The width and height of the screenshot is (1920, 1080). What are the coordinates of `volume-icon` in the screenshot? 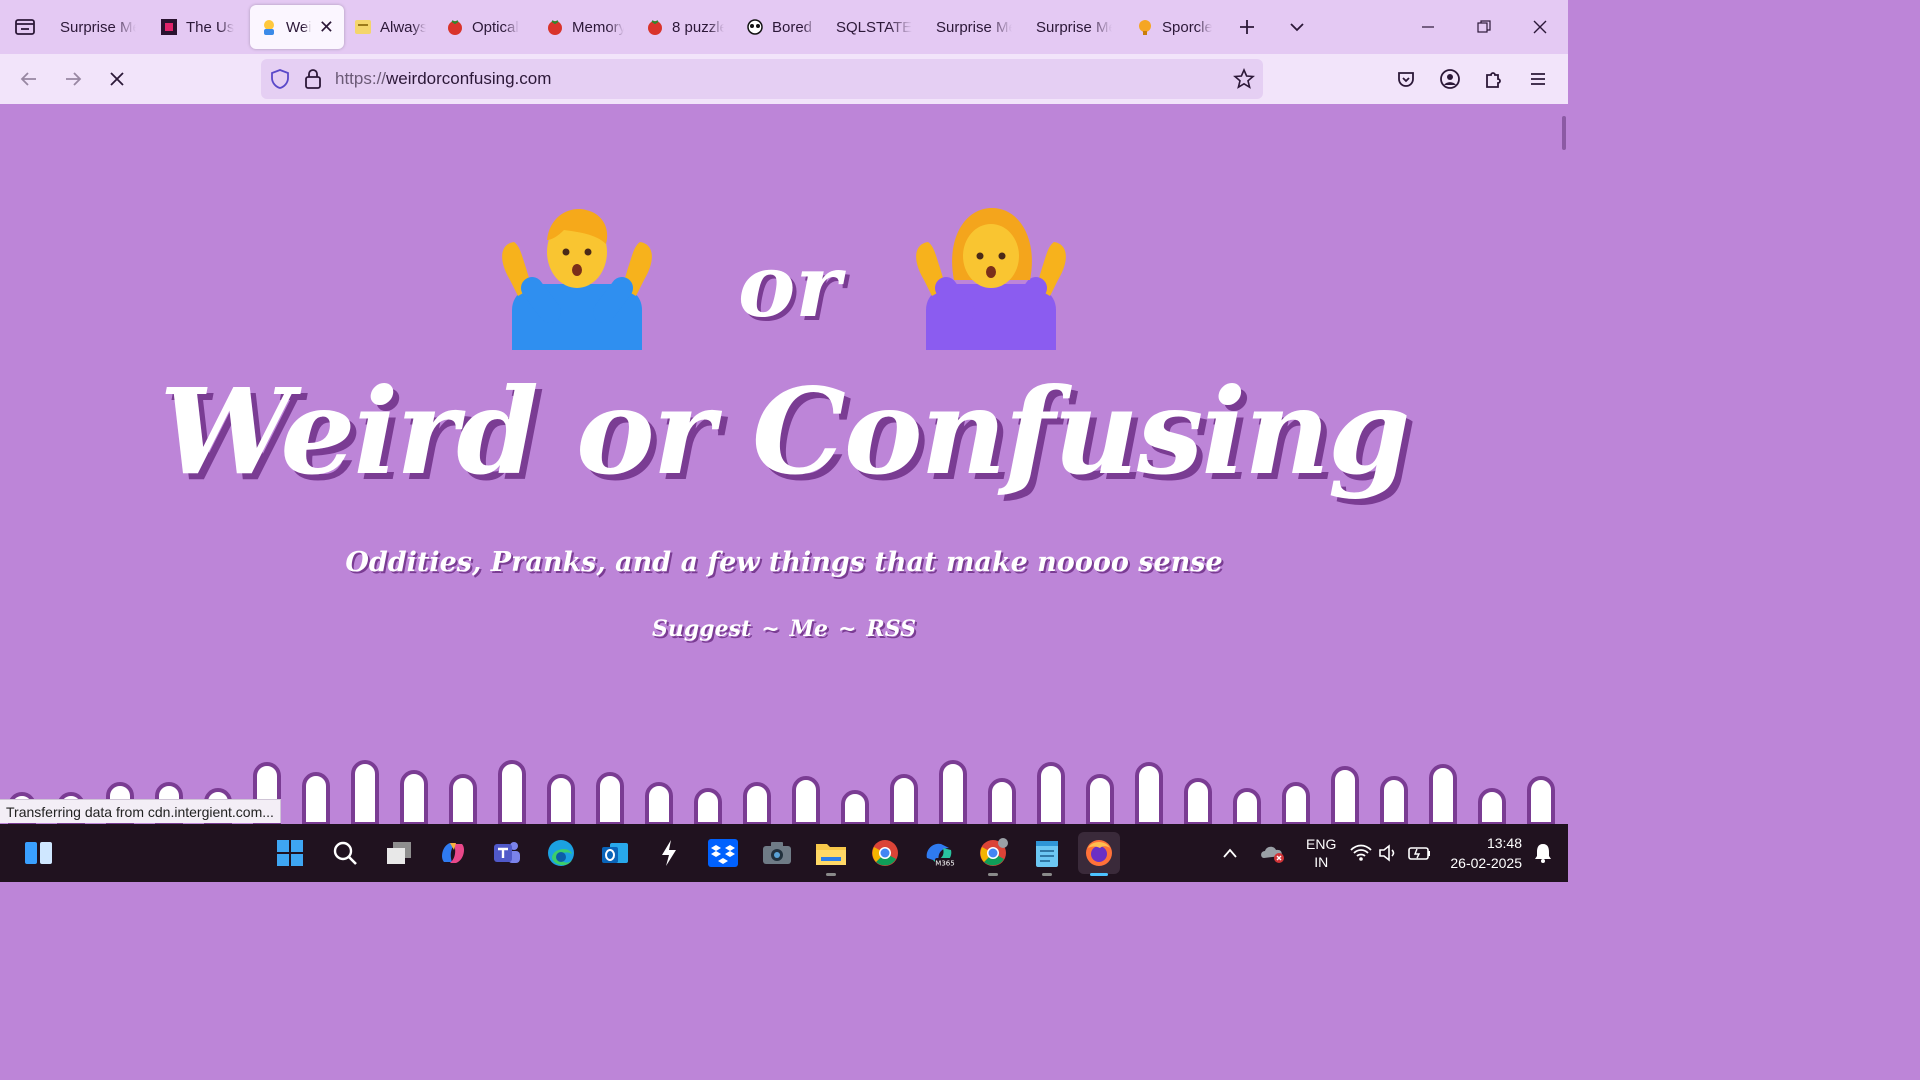 It's located at (1389, 853).